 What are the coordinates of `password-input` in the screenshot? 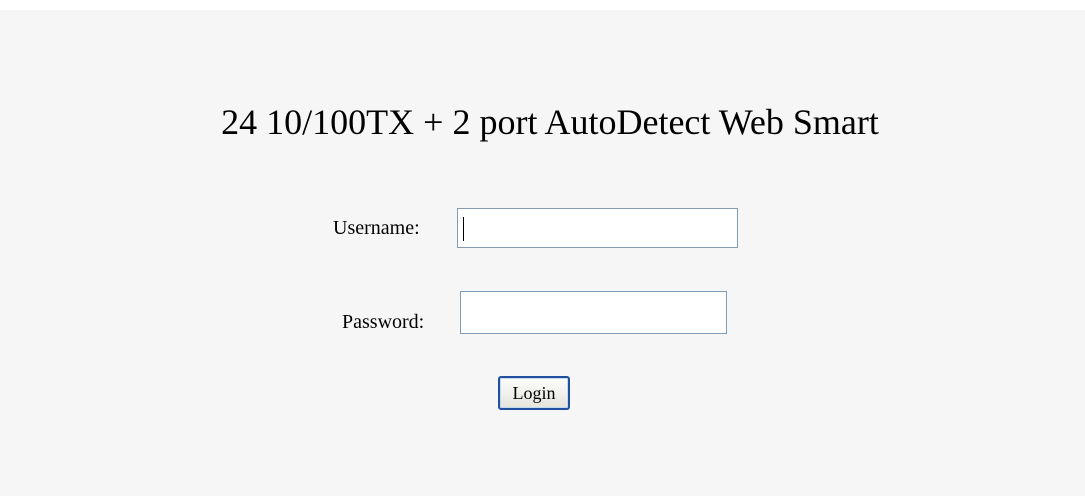 It's located at (593, 312).